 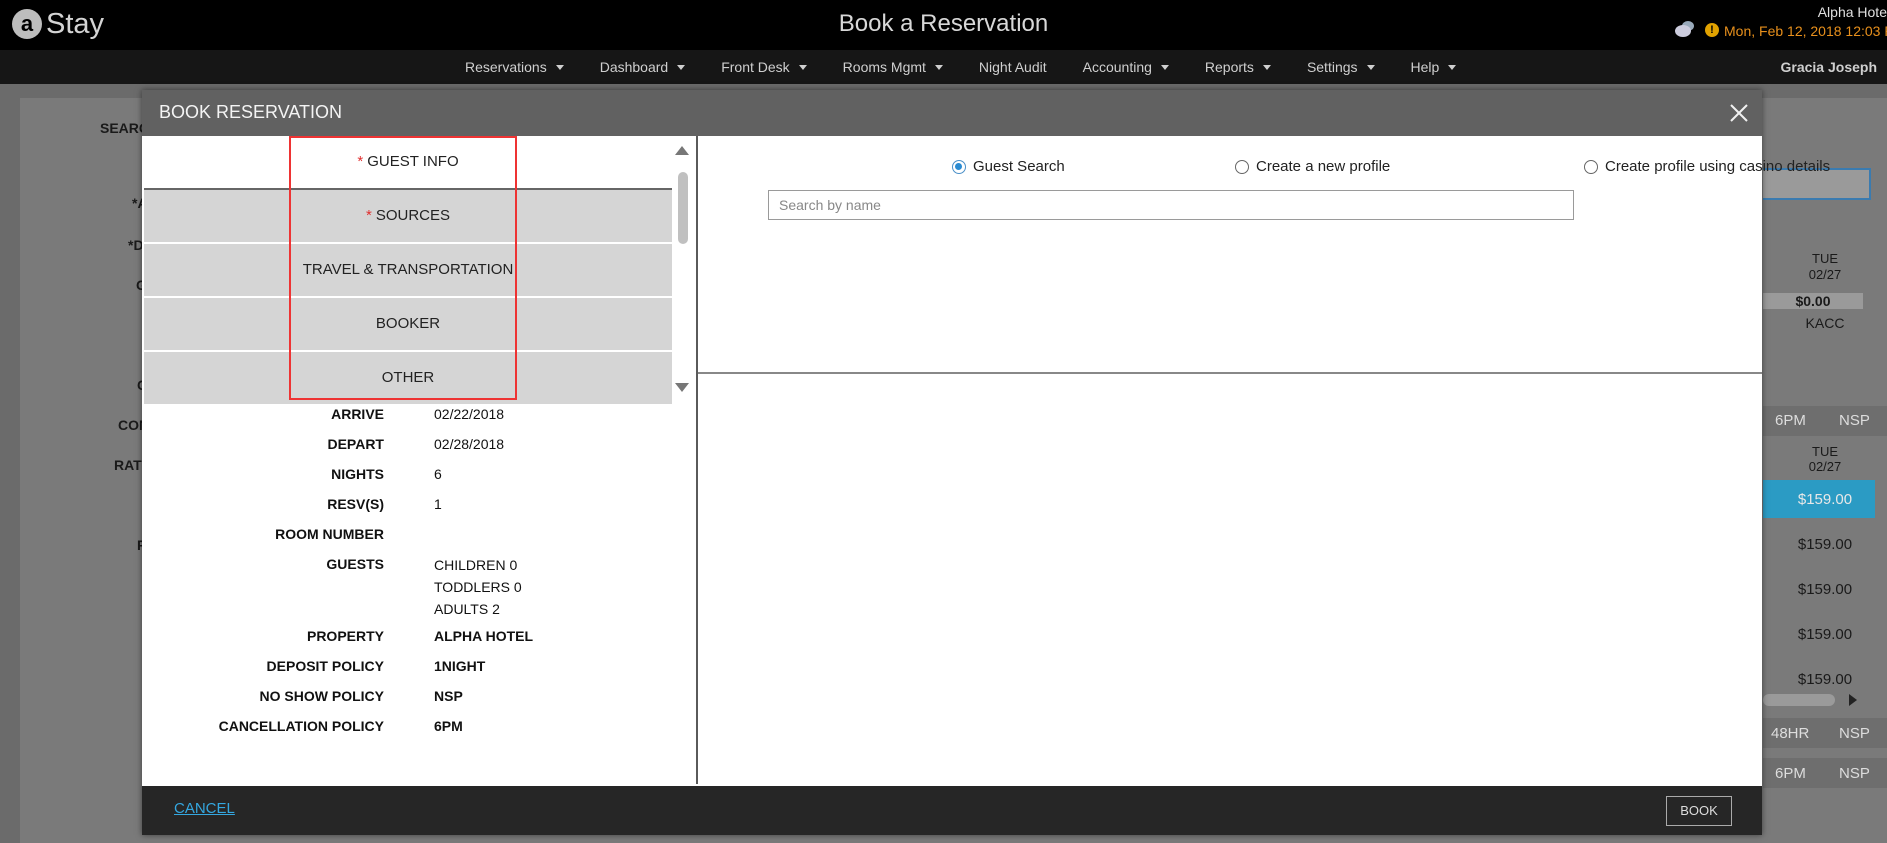 What do you see at coordinates (1805, 31) in the screenshot?
I see `current-datetime: Mon, Feb 12, 2018 12:03 PM` at bounding box center [1805, 31].